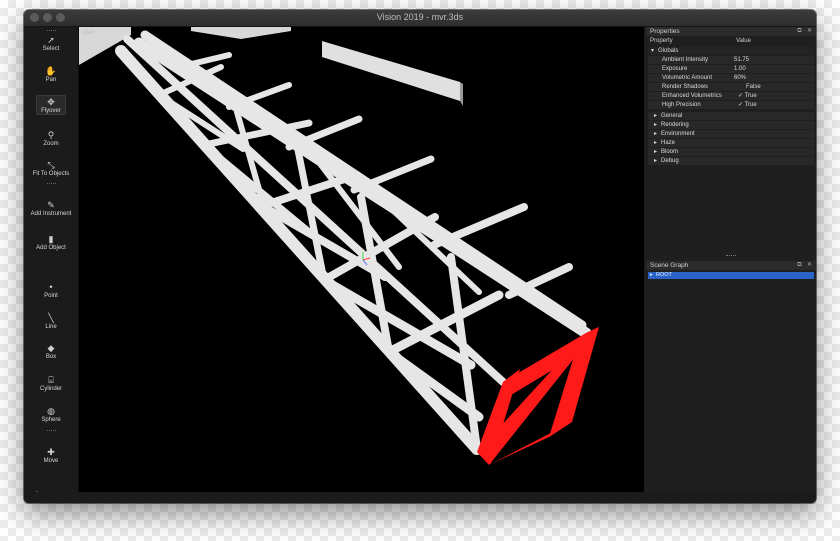 The height and width of the screenshot is (541, 840). What do you see at coordinates (731, 41) in the screenshot?
I see `properties-columns: Property Value` at bounding box center [731, 41].